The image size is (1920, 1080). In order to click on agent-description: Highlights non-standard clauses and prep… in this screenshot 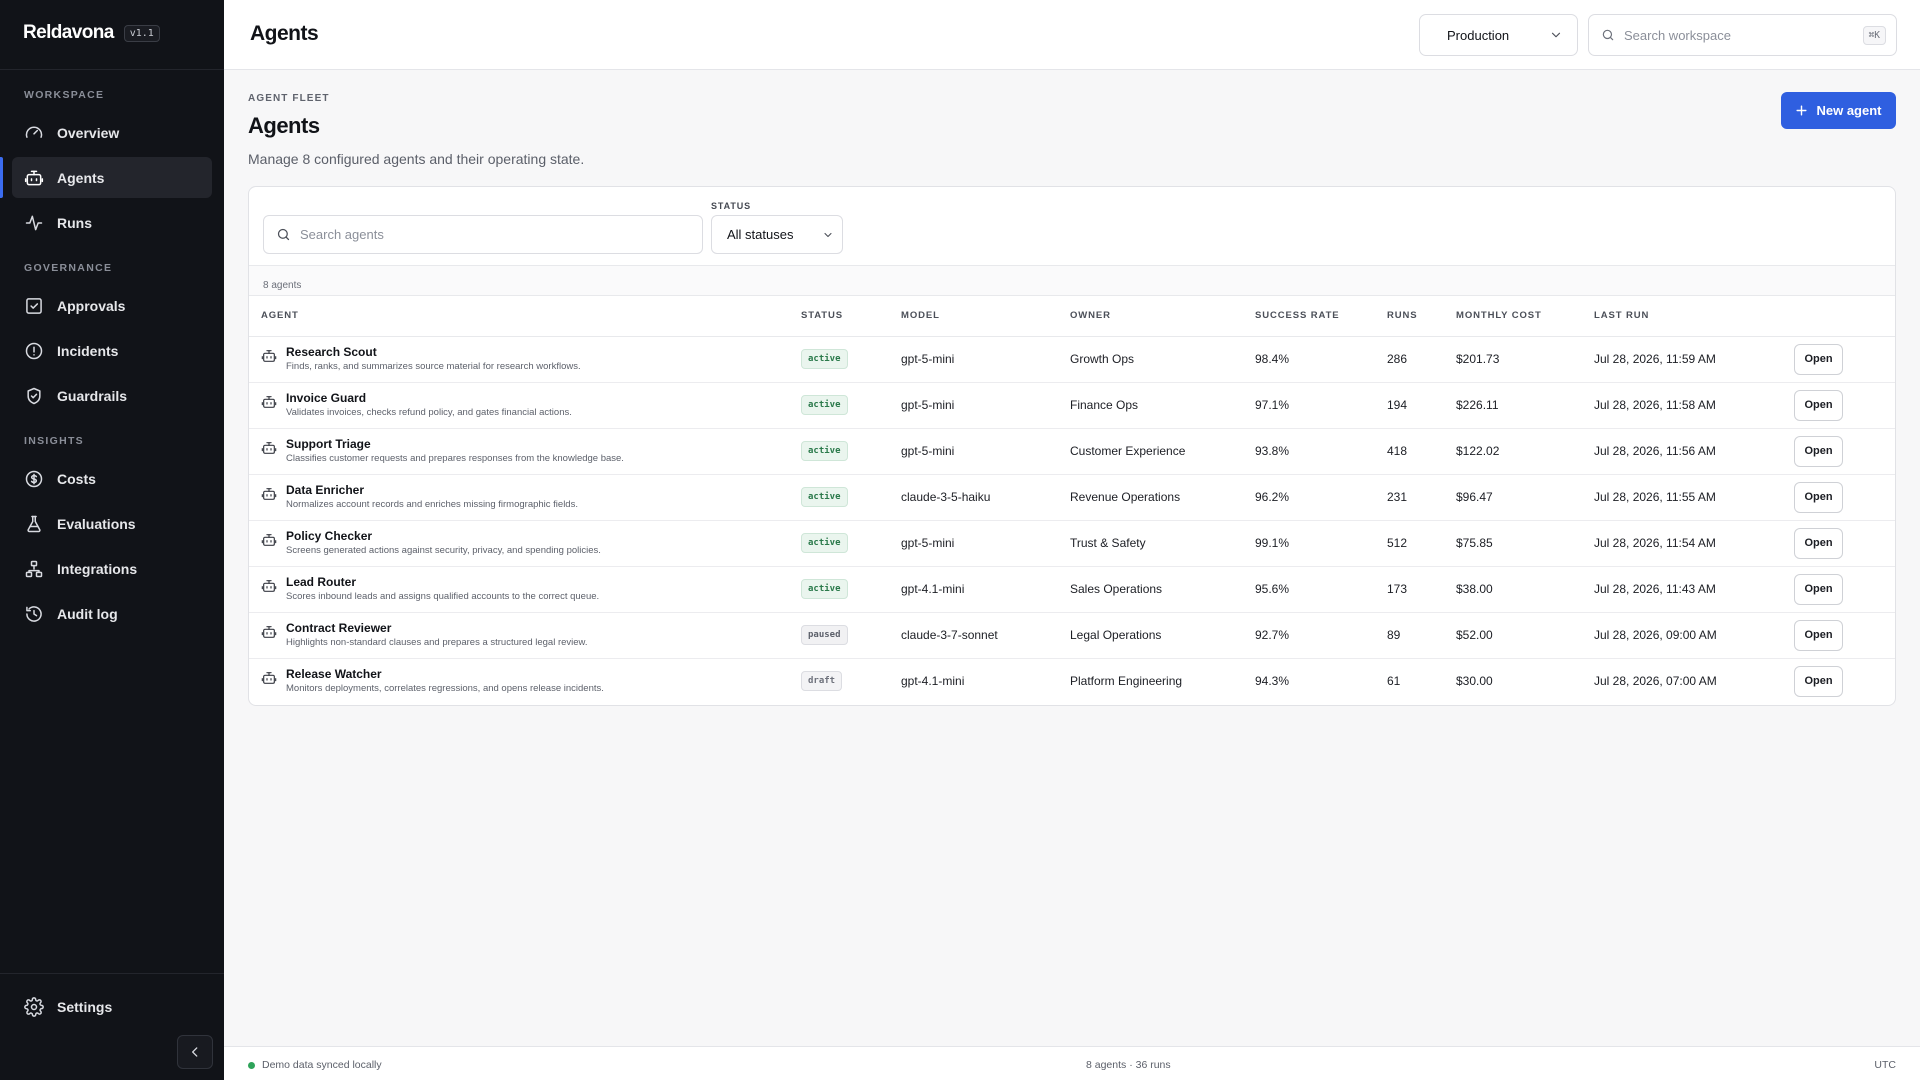, I will do `click(437, 642)`.